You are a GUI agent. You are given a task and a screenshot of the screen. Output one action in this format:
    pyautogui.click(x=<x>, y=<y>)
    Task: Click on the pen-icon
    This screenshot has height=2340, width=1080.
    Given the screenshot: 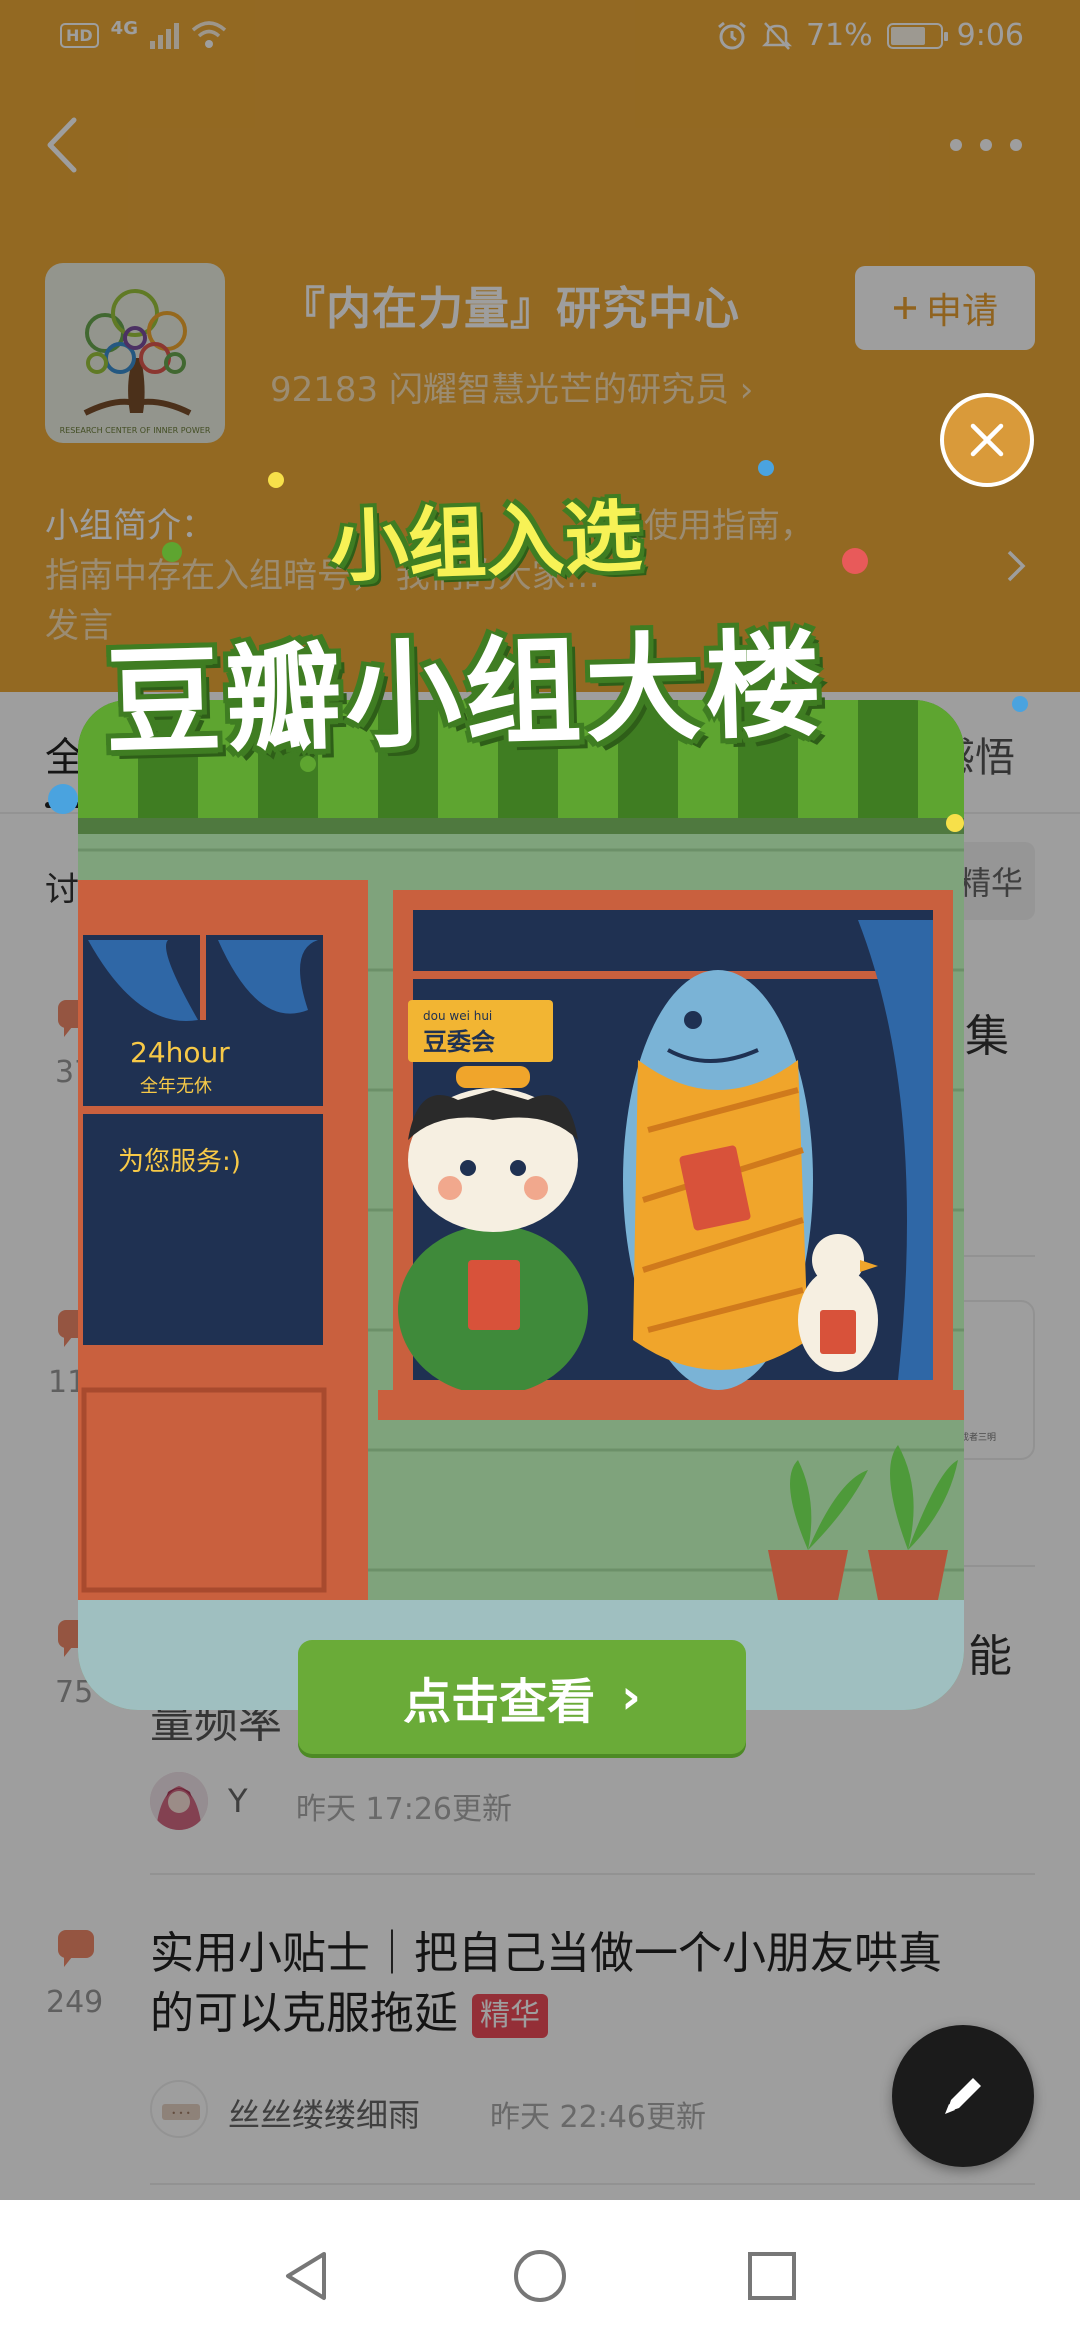 What is the action you would take?
    pyautogui.click(x=963, y=2096)
    